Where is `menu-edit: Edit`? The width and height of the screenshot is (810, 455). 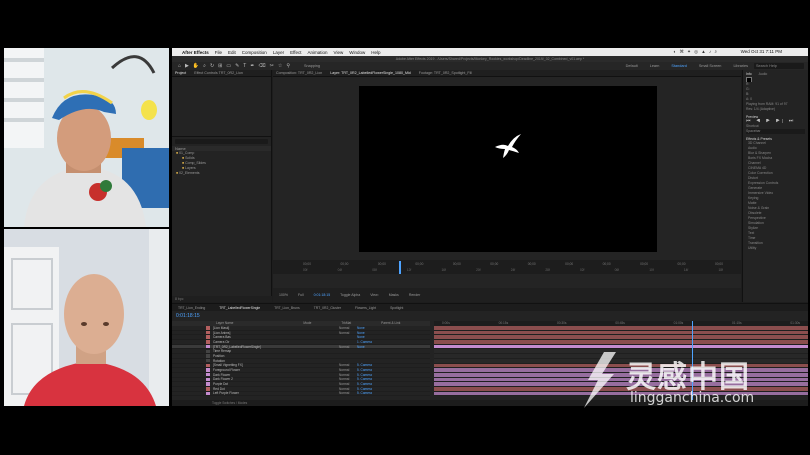 menu-edit: Edit is located at coordinates (232, 52).